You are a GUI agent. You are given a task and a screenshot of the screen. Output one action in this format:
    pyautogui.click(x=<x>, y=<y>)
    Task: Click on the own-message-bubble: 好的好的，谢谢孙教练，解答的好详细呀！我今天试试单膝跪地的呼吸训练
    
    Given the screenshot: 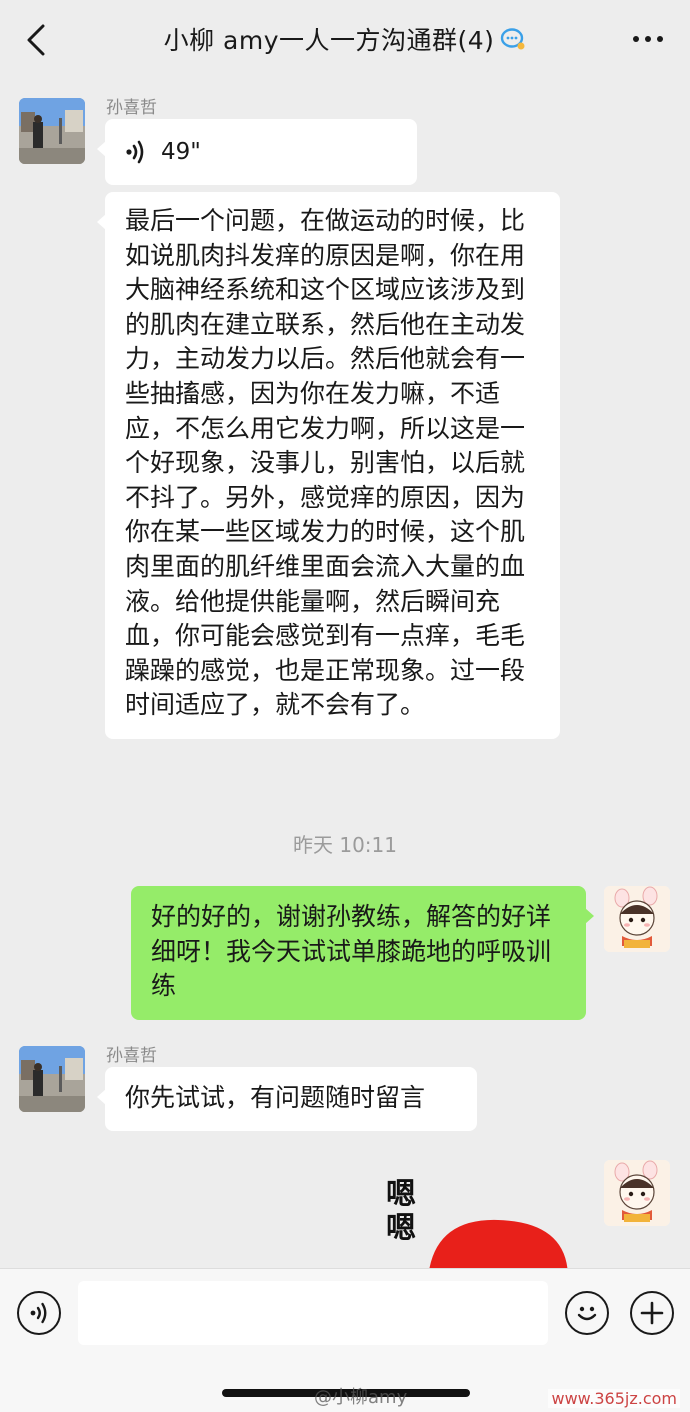 What is the action you would take?
    pyautogui.click(x=362, y=953)
    